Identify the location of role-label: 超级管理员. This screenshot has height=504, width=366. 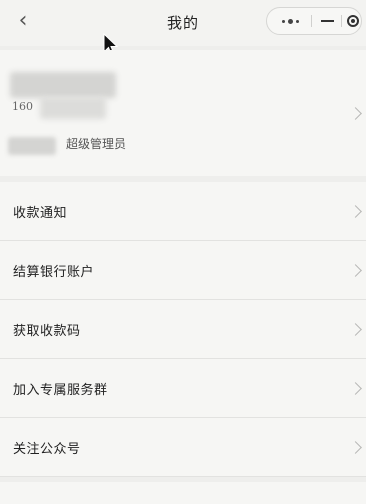
(96, 144).